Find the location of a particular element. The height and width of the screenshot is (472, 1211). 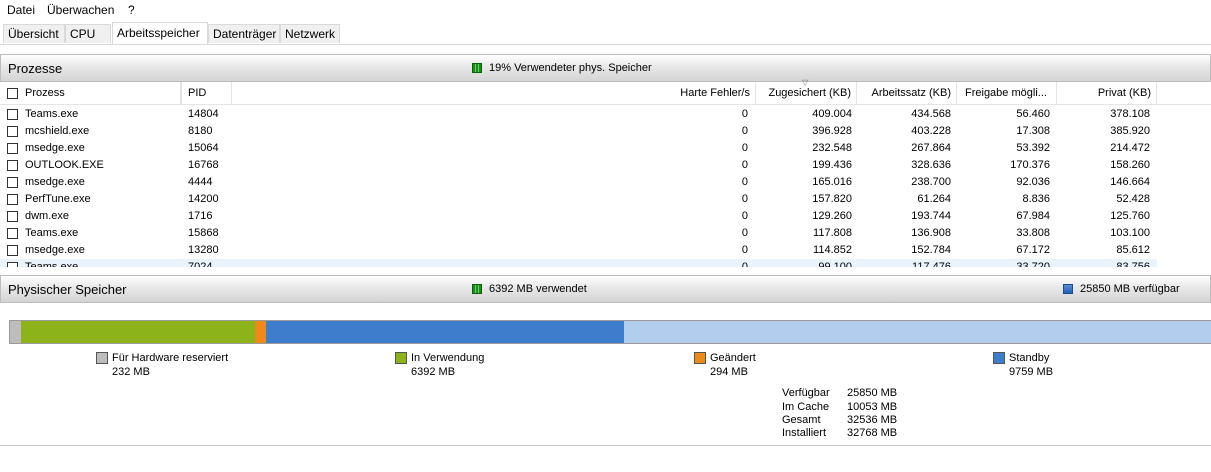

sort-arrow-icon: ▽ is located at coordinates (805, 82).